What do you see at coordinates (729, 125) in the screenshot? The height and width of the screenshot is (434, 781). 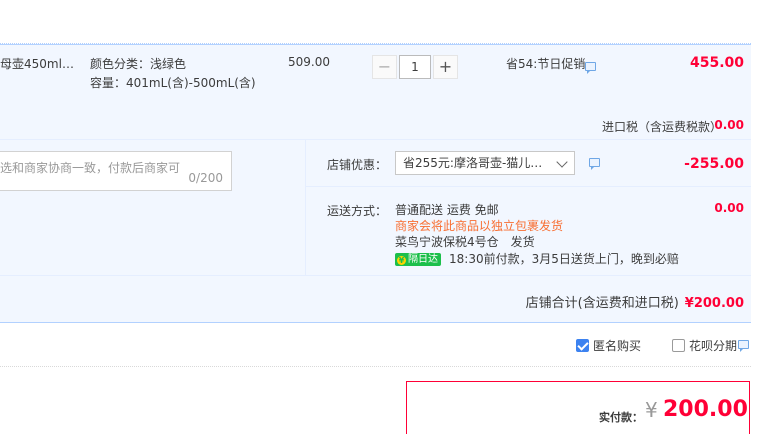 I see `import-tax-value: 0.00` at bounding box center [729, 125].